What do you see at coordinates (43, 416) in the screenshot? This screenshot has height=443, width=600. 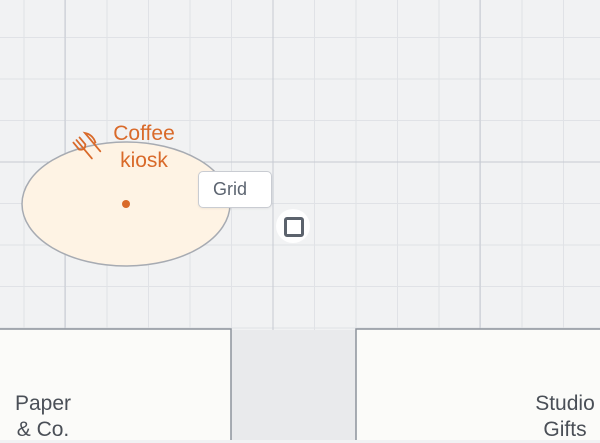 I see `store-label-paper: Paper & Co.` at bounding box center [43, 416].